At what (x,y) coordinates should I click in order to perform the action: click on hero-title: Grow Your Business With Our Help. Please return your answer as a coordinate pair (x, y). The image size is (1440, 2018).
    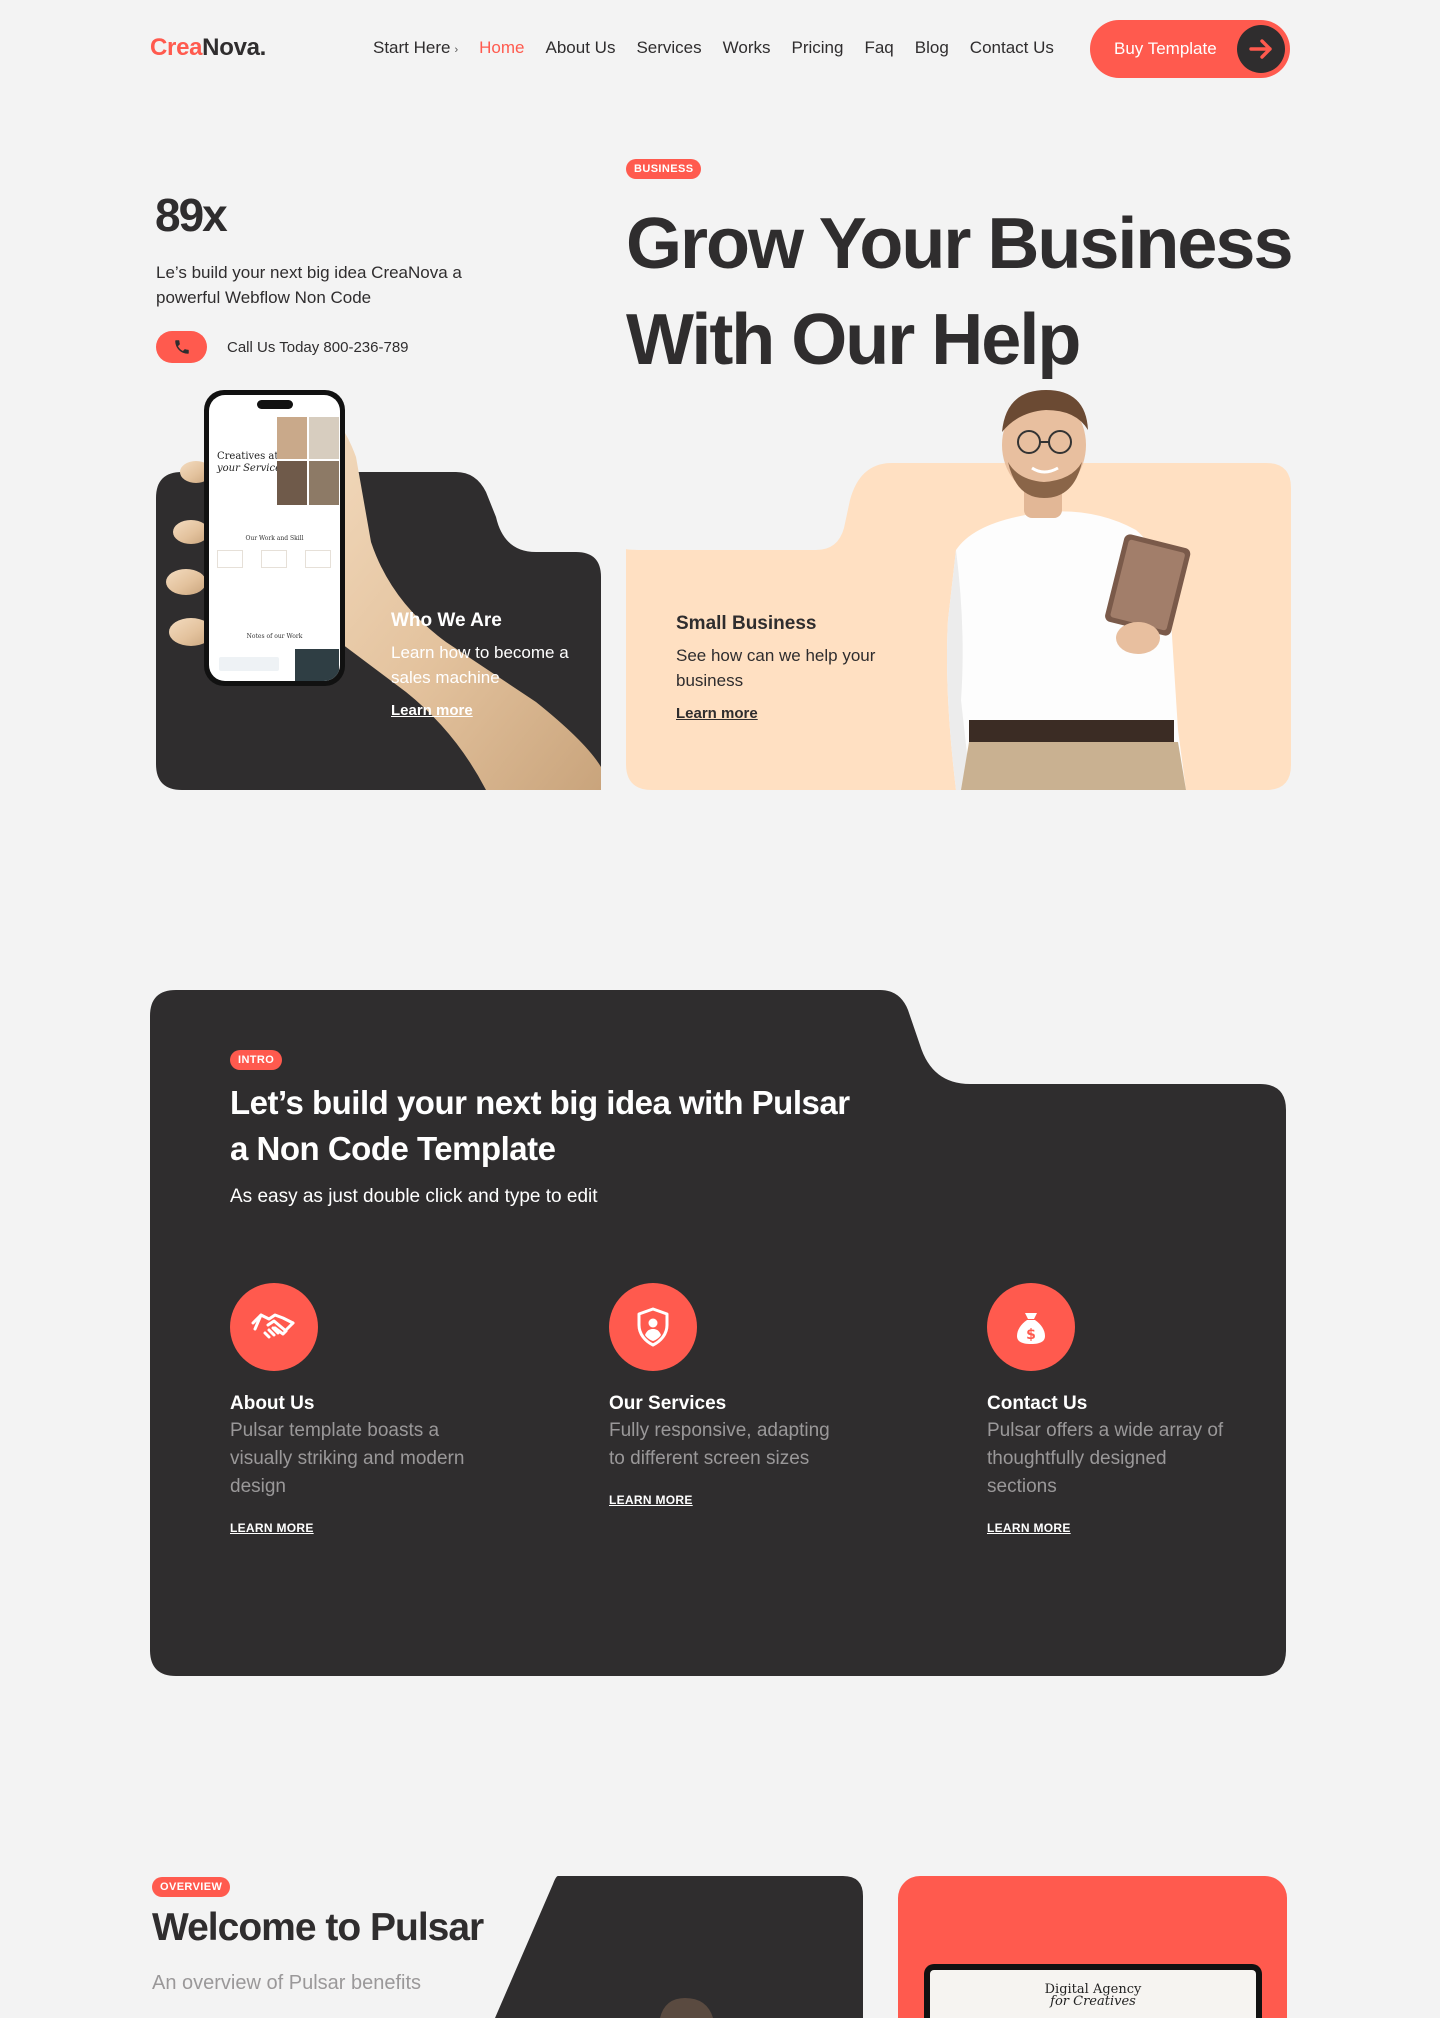
    Looking at the image, I should click on (960, 292).